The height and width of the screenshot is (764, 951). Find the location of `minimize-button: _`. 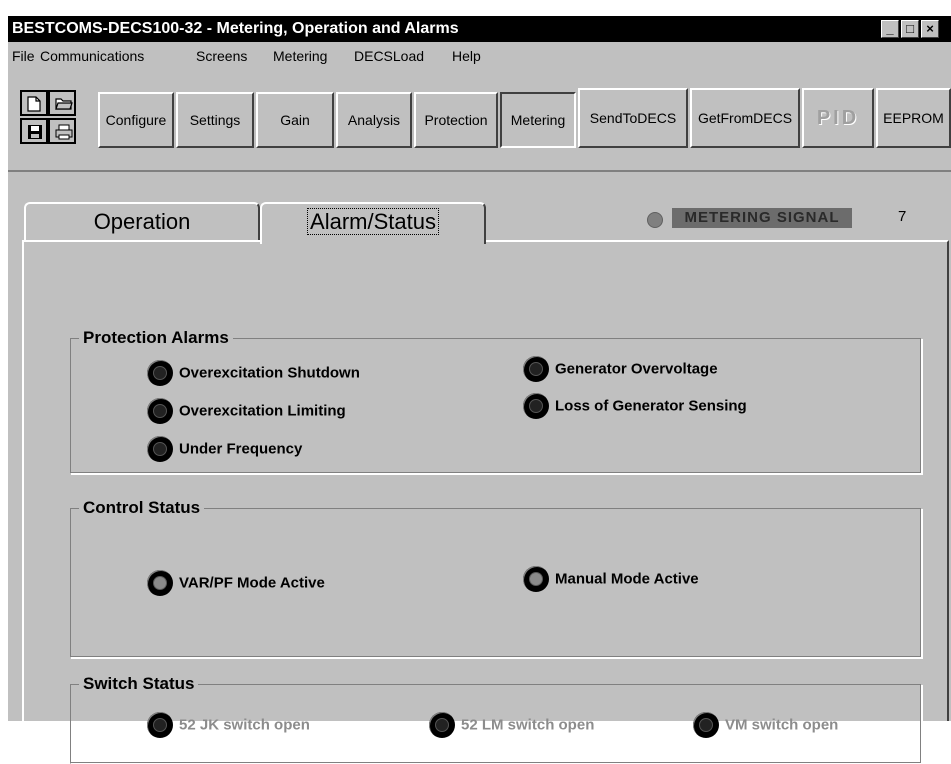

minimize-button: _ is located at coordinates (890, 29).